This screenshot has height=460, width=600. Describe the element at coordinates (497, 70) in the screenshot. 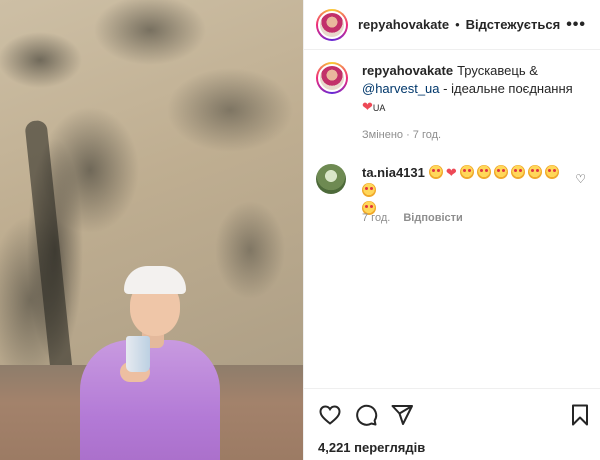

I see `caption-prefix: Трускавець &` at that location.